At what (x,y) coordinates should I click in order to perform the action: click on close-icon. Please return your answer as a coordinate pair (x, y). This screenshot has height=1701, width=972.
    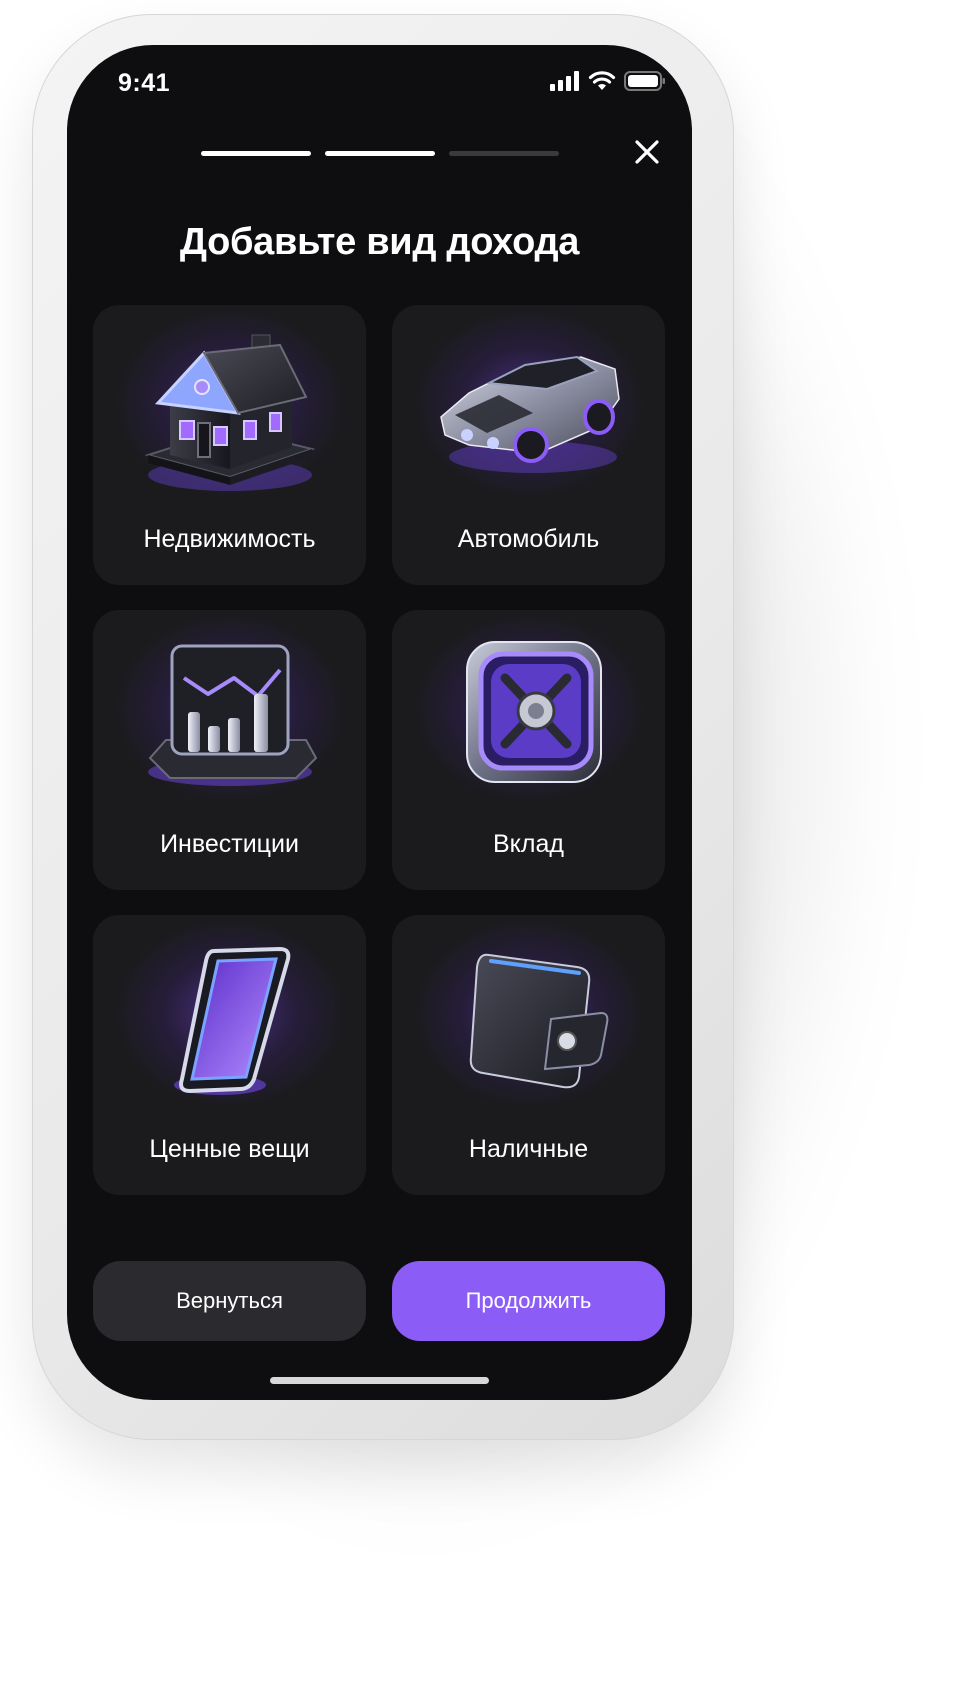
    Looking at the image, I should click on (647, 152).